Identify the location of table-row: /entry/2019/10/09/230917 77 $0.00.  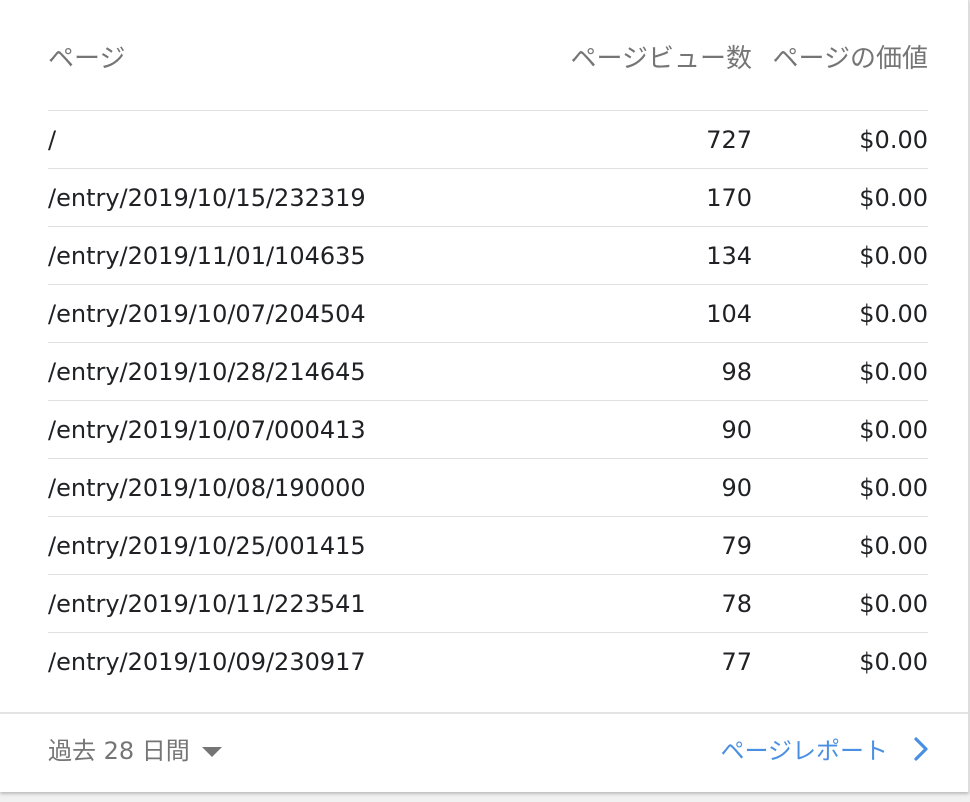
(488, 661).